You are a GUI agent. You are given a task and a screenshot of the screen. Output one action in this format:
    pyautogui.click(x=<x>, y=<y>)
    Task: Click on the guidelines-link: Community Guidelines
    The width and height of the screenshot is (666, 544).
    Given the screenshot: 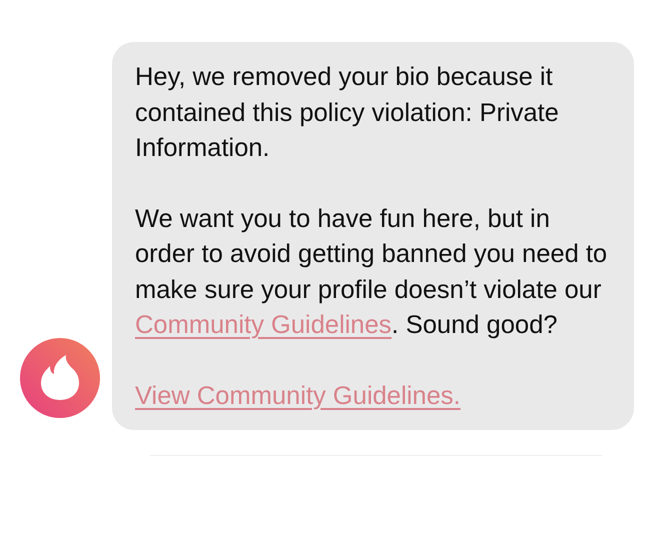 What is the action you would take?
    pyautogui.click(x=263, y=325)
    